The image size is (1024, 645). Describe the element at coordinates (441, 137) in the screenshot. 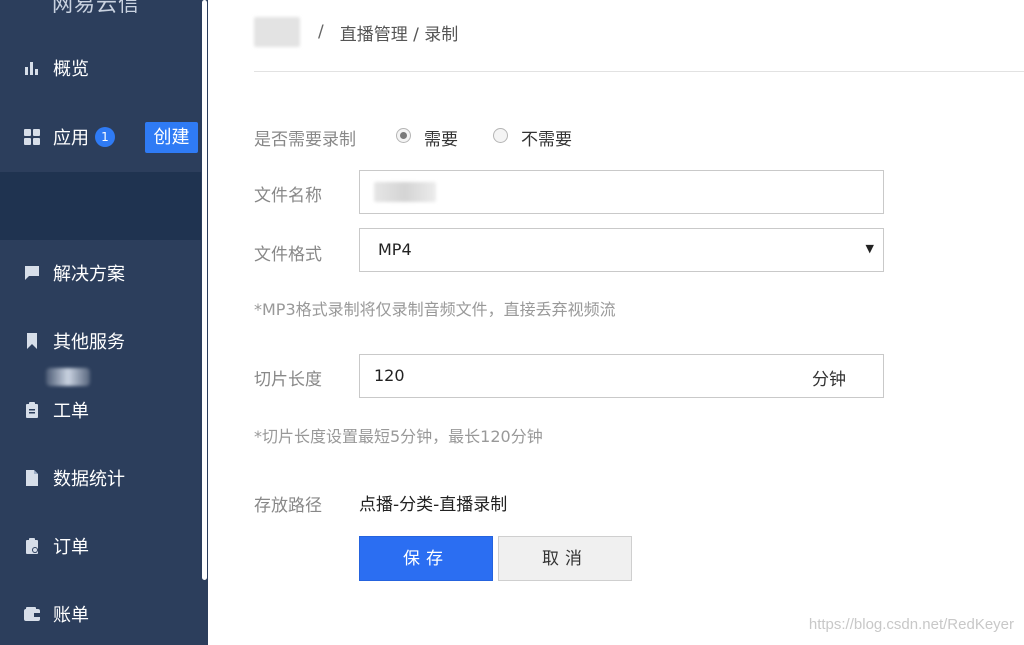

I see `record-yes-label: 需要` at that location.